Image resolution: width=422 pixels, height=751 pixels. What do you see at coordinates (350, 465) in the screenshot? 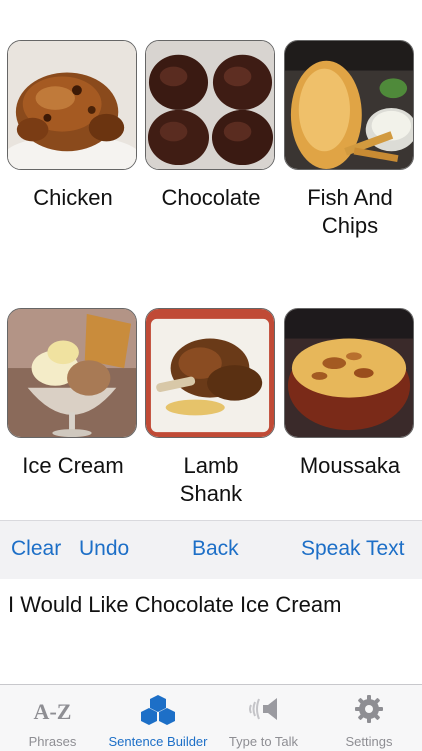
I see `food-label: Moussaka` at bounding box center [350, 465].